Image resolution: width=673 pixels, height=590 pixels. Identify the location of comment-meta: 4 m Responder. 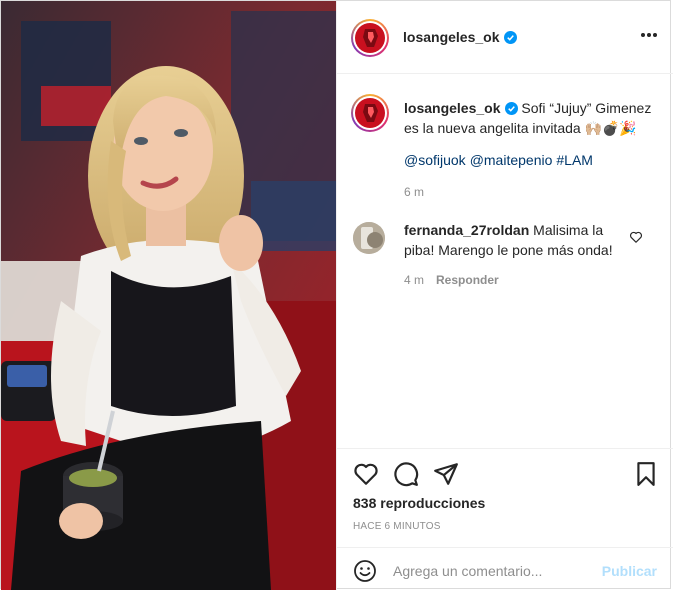
(451, 280).